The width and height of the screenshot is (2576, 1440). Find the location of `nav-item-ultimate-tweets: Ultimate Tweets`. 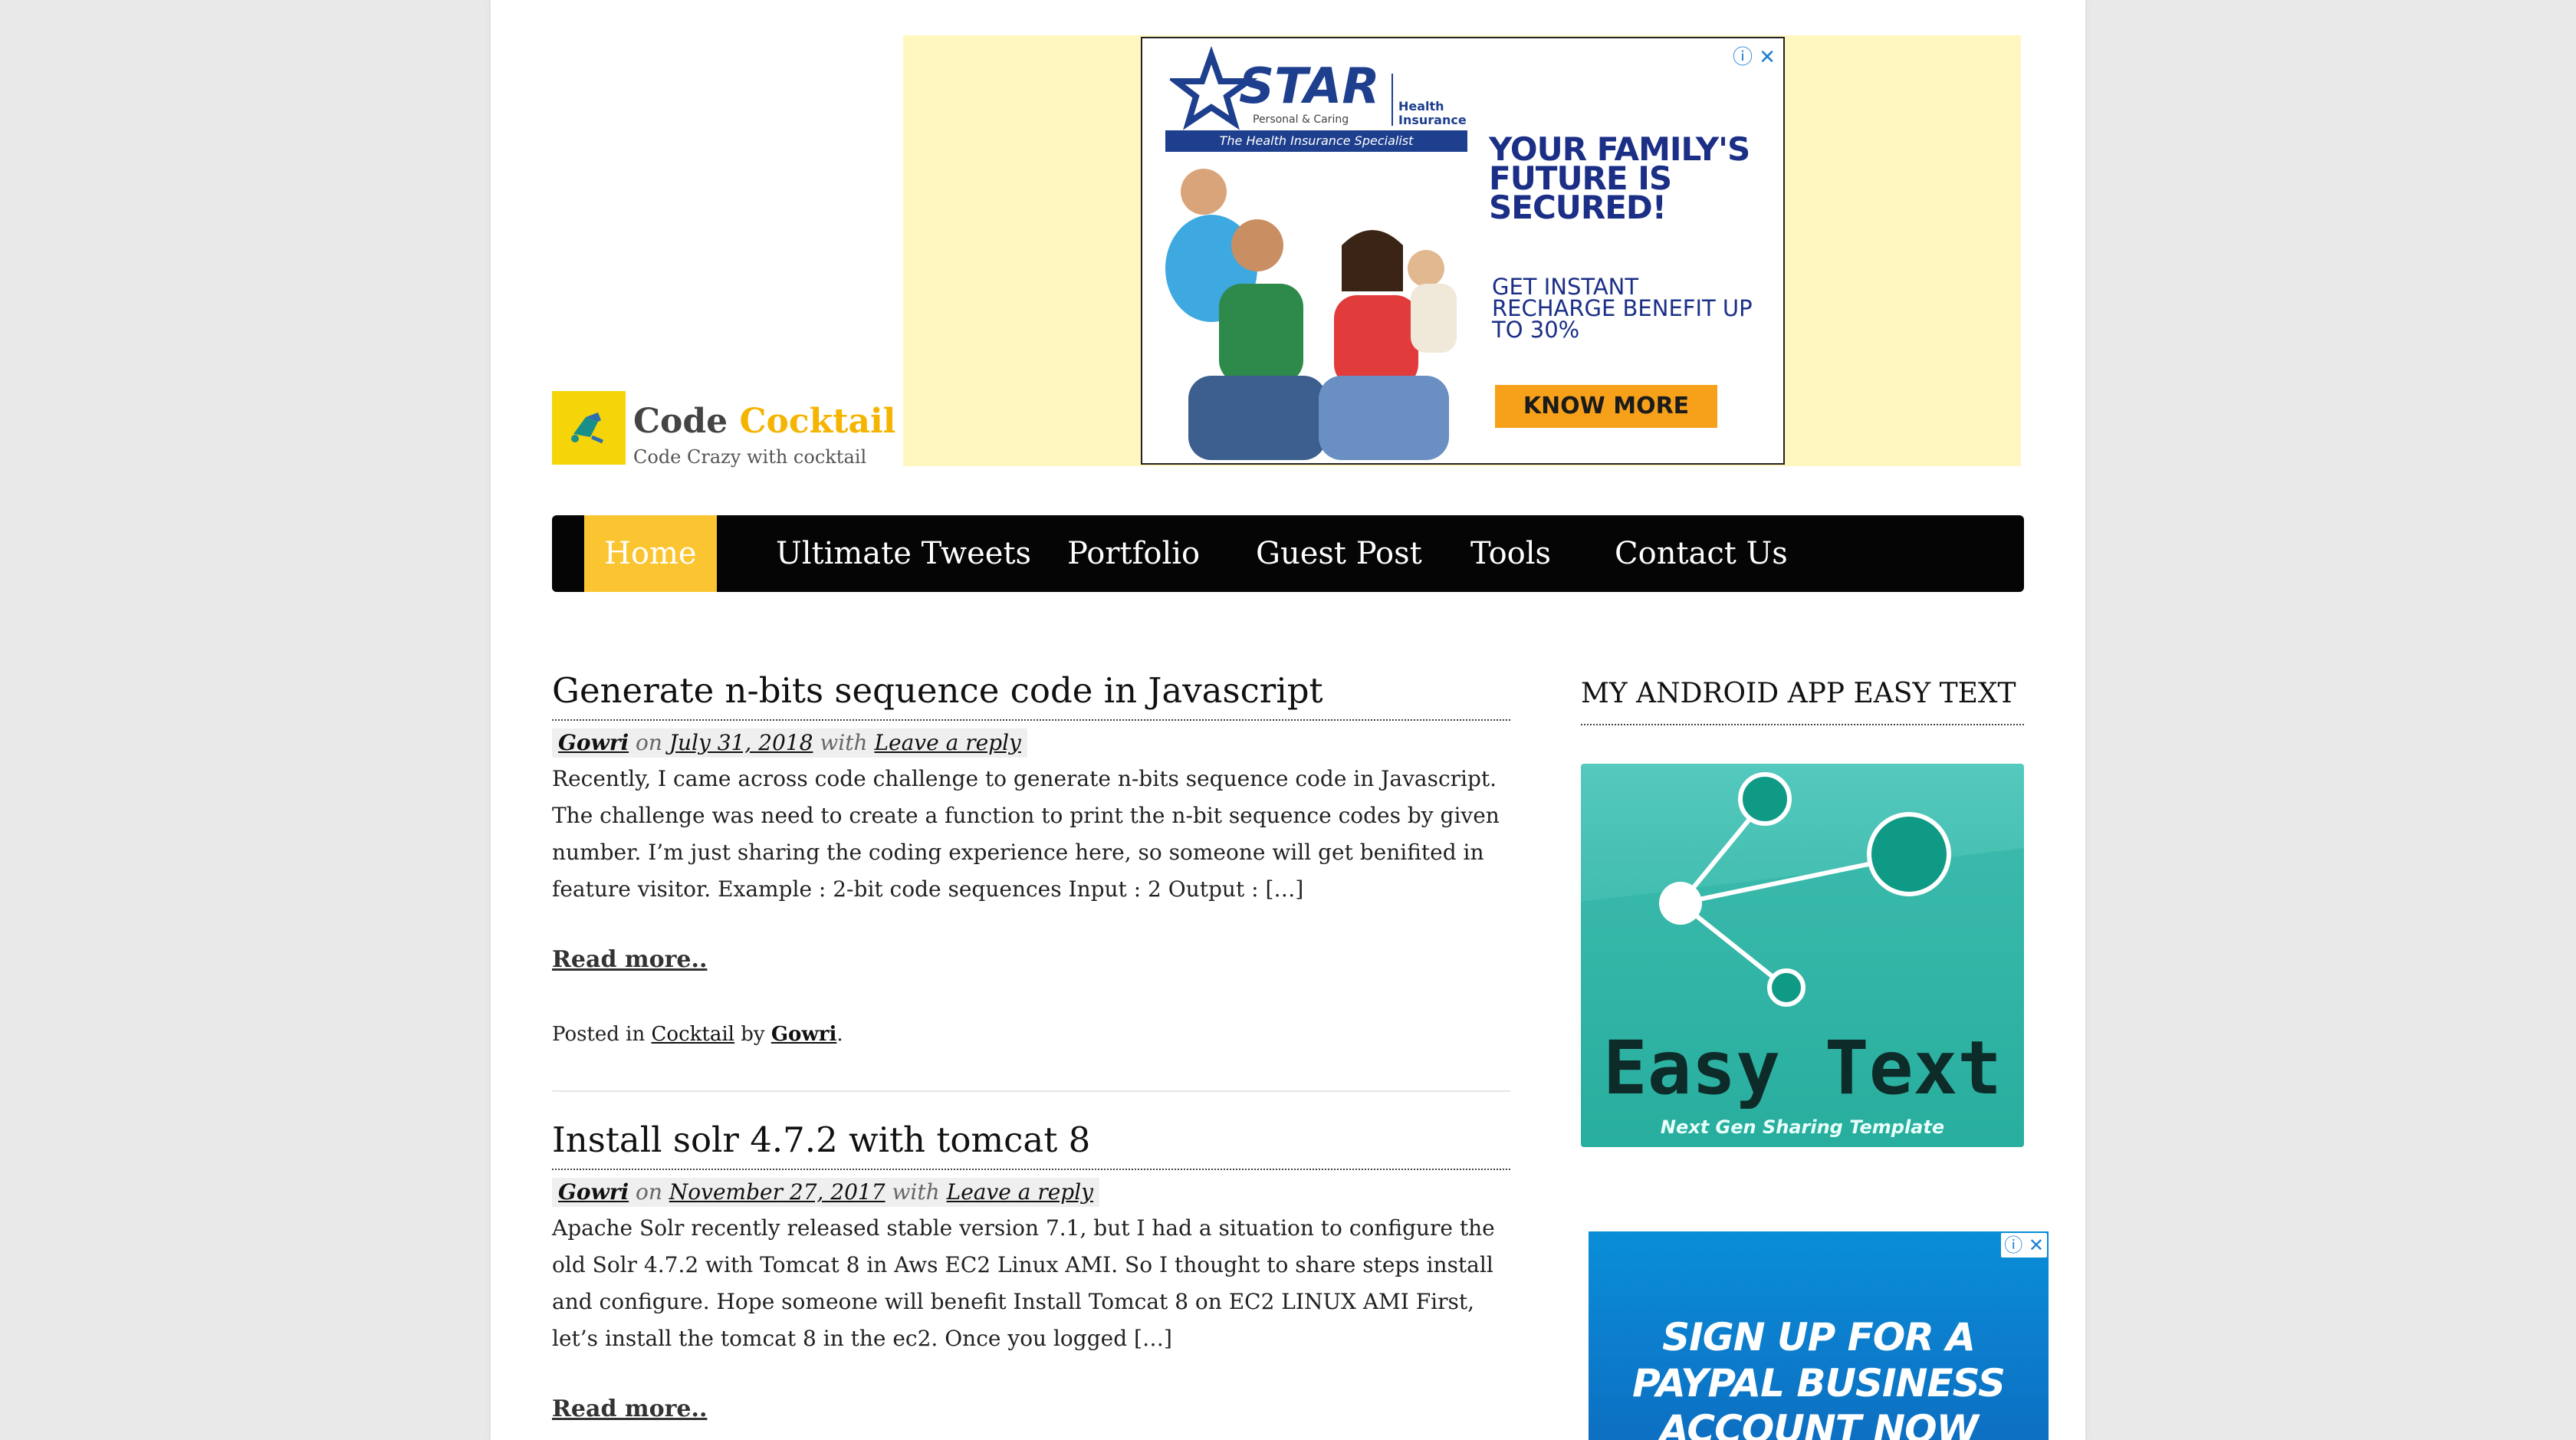

nav-item-ultimate-tweets: Ultimate Tweets is located at coordinates (904, 553).